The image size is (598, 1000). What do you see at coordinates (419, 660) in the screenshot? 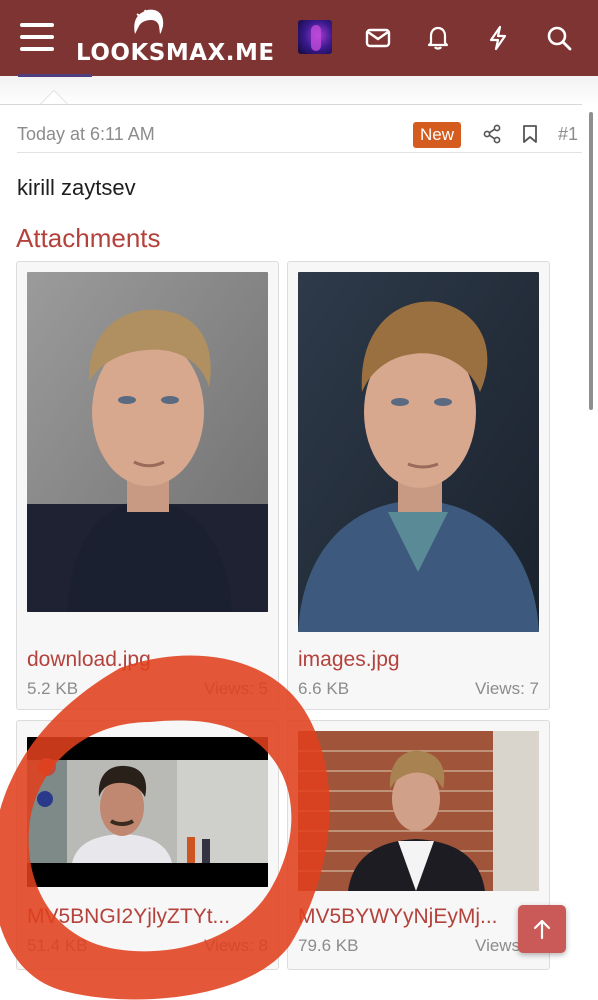
I see `attachment-name: images.jpg` at bounding box center [419, 660].